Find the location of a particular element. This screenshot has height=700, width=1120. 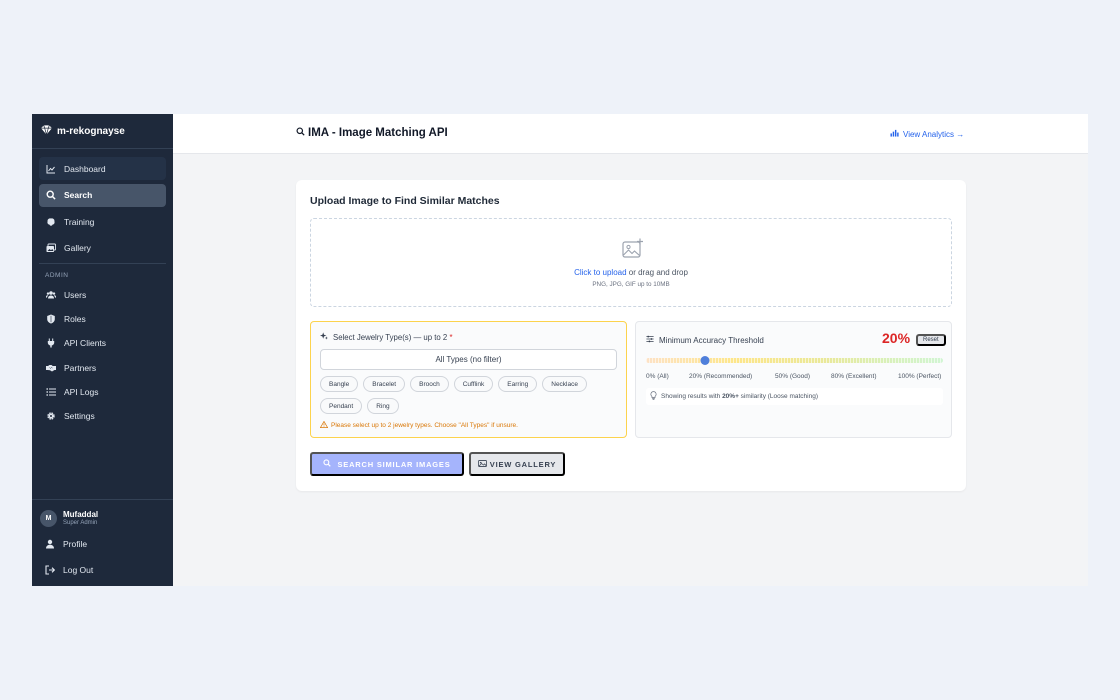

sliders-icon is located at coordinates (650, 340).